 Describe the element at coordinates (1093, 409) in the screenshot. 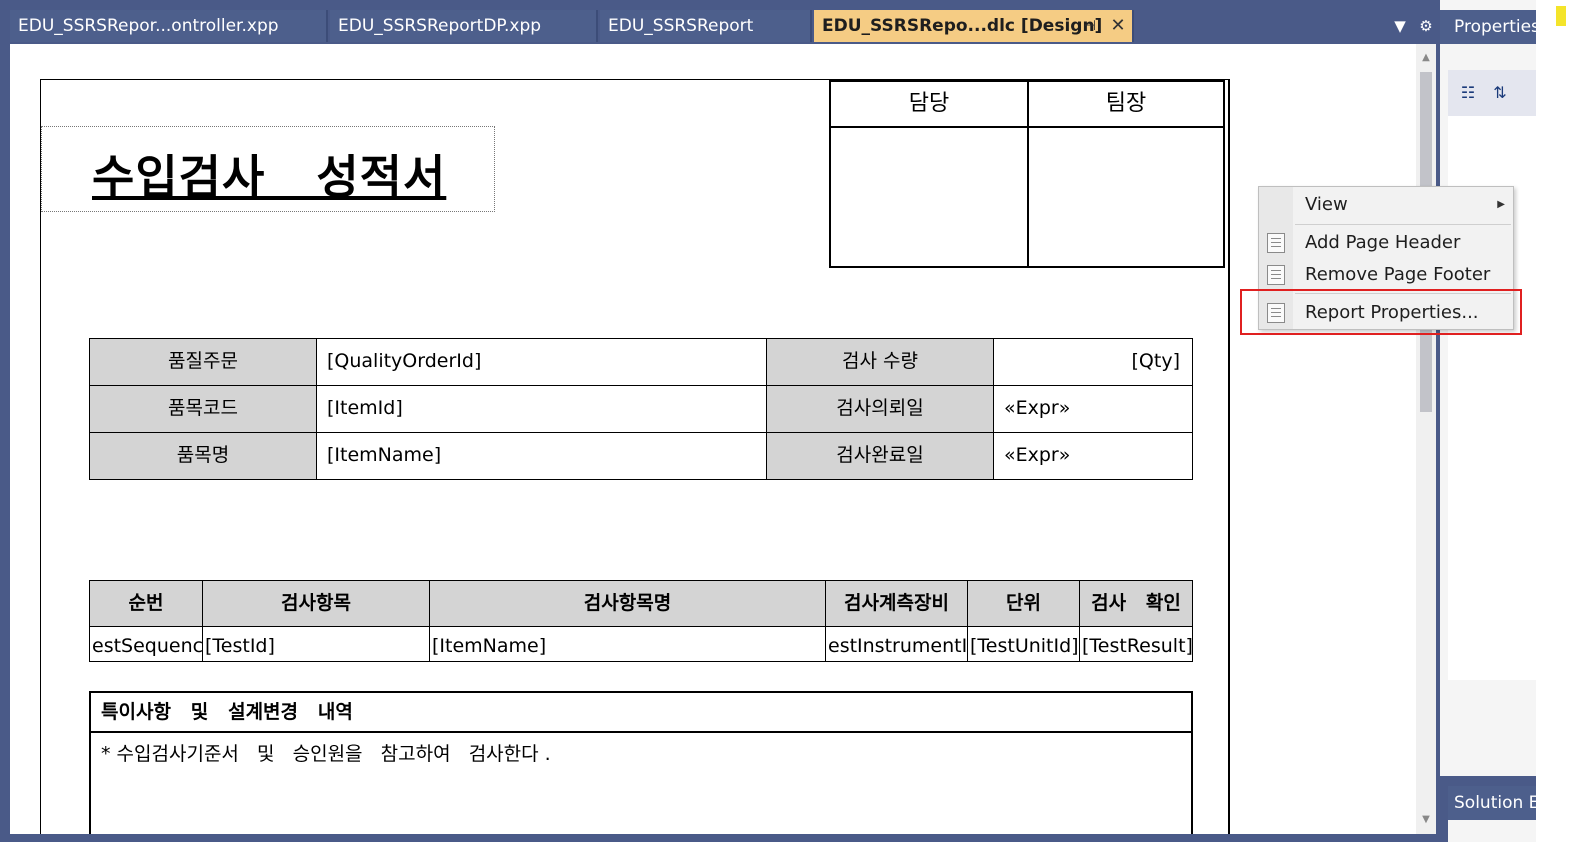

I see `info-value-request-date: «Expr»` at that location.